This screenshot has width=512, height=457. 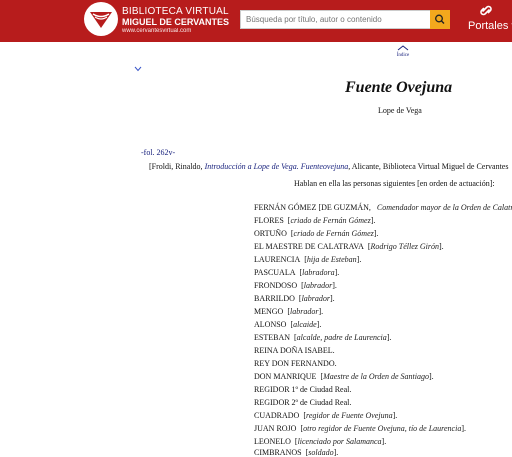 What do you see at coordinates (315, 220) in the screenshot?
I see `list-item: FLORES [criado de Fernán Gómez].` at bounding box center [315, 220].